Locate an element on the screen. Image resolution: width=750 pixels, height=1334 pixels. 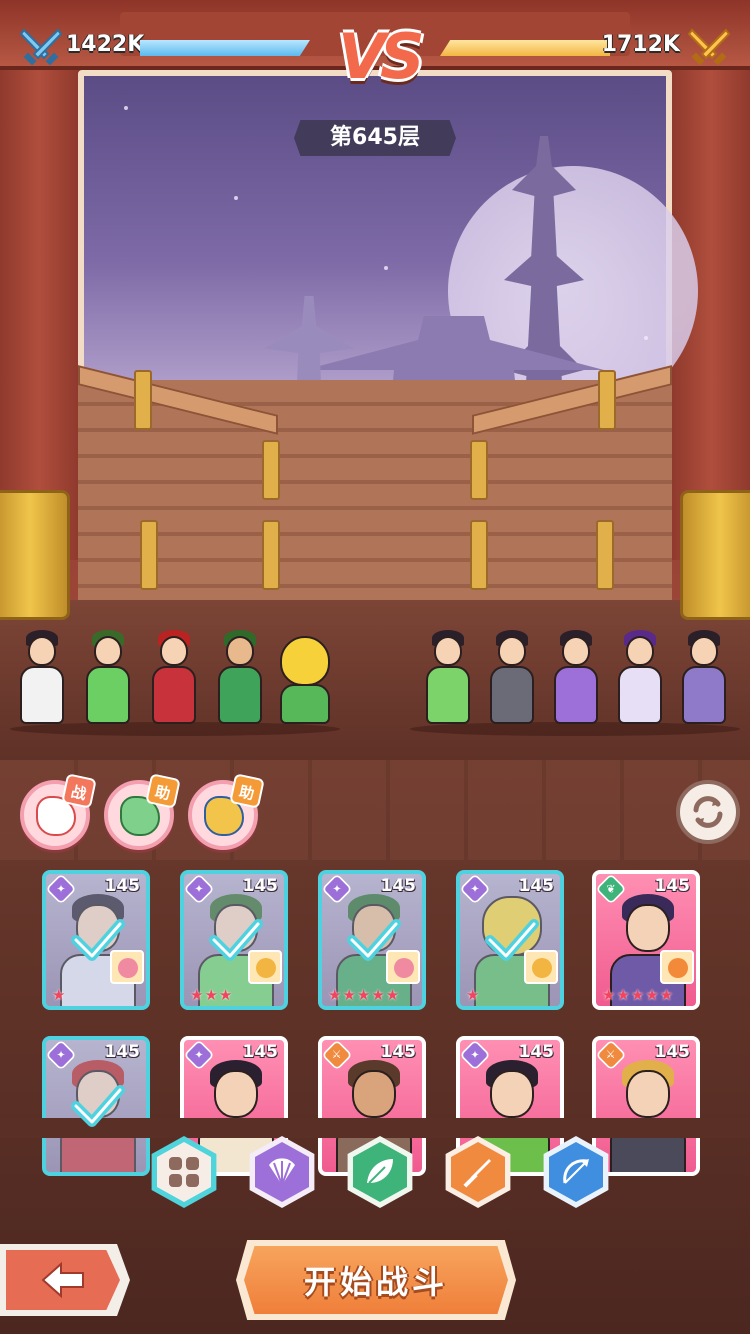
start-battle-button: 开始战斗 is located at coordinates (376, 1280).